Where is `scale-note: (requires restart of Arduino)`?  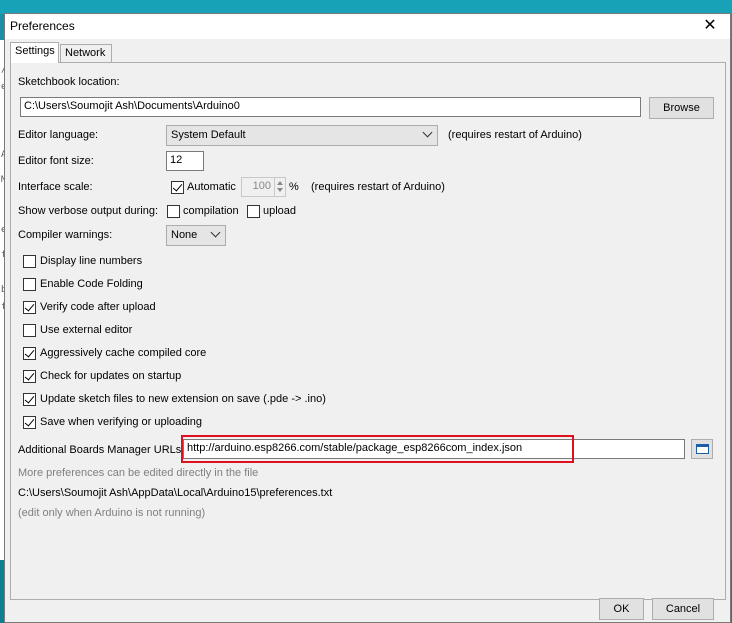 scale-note: (requires restart of Arduino) is located at coordinates (378, 187).